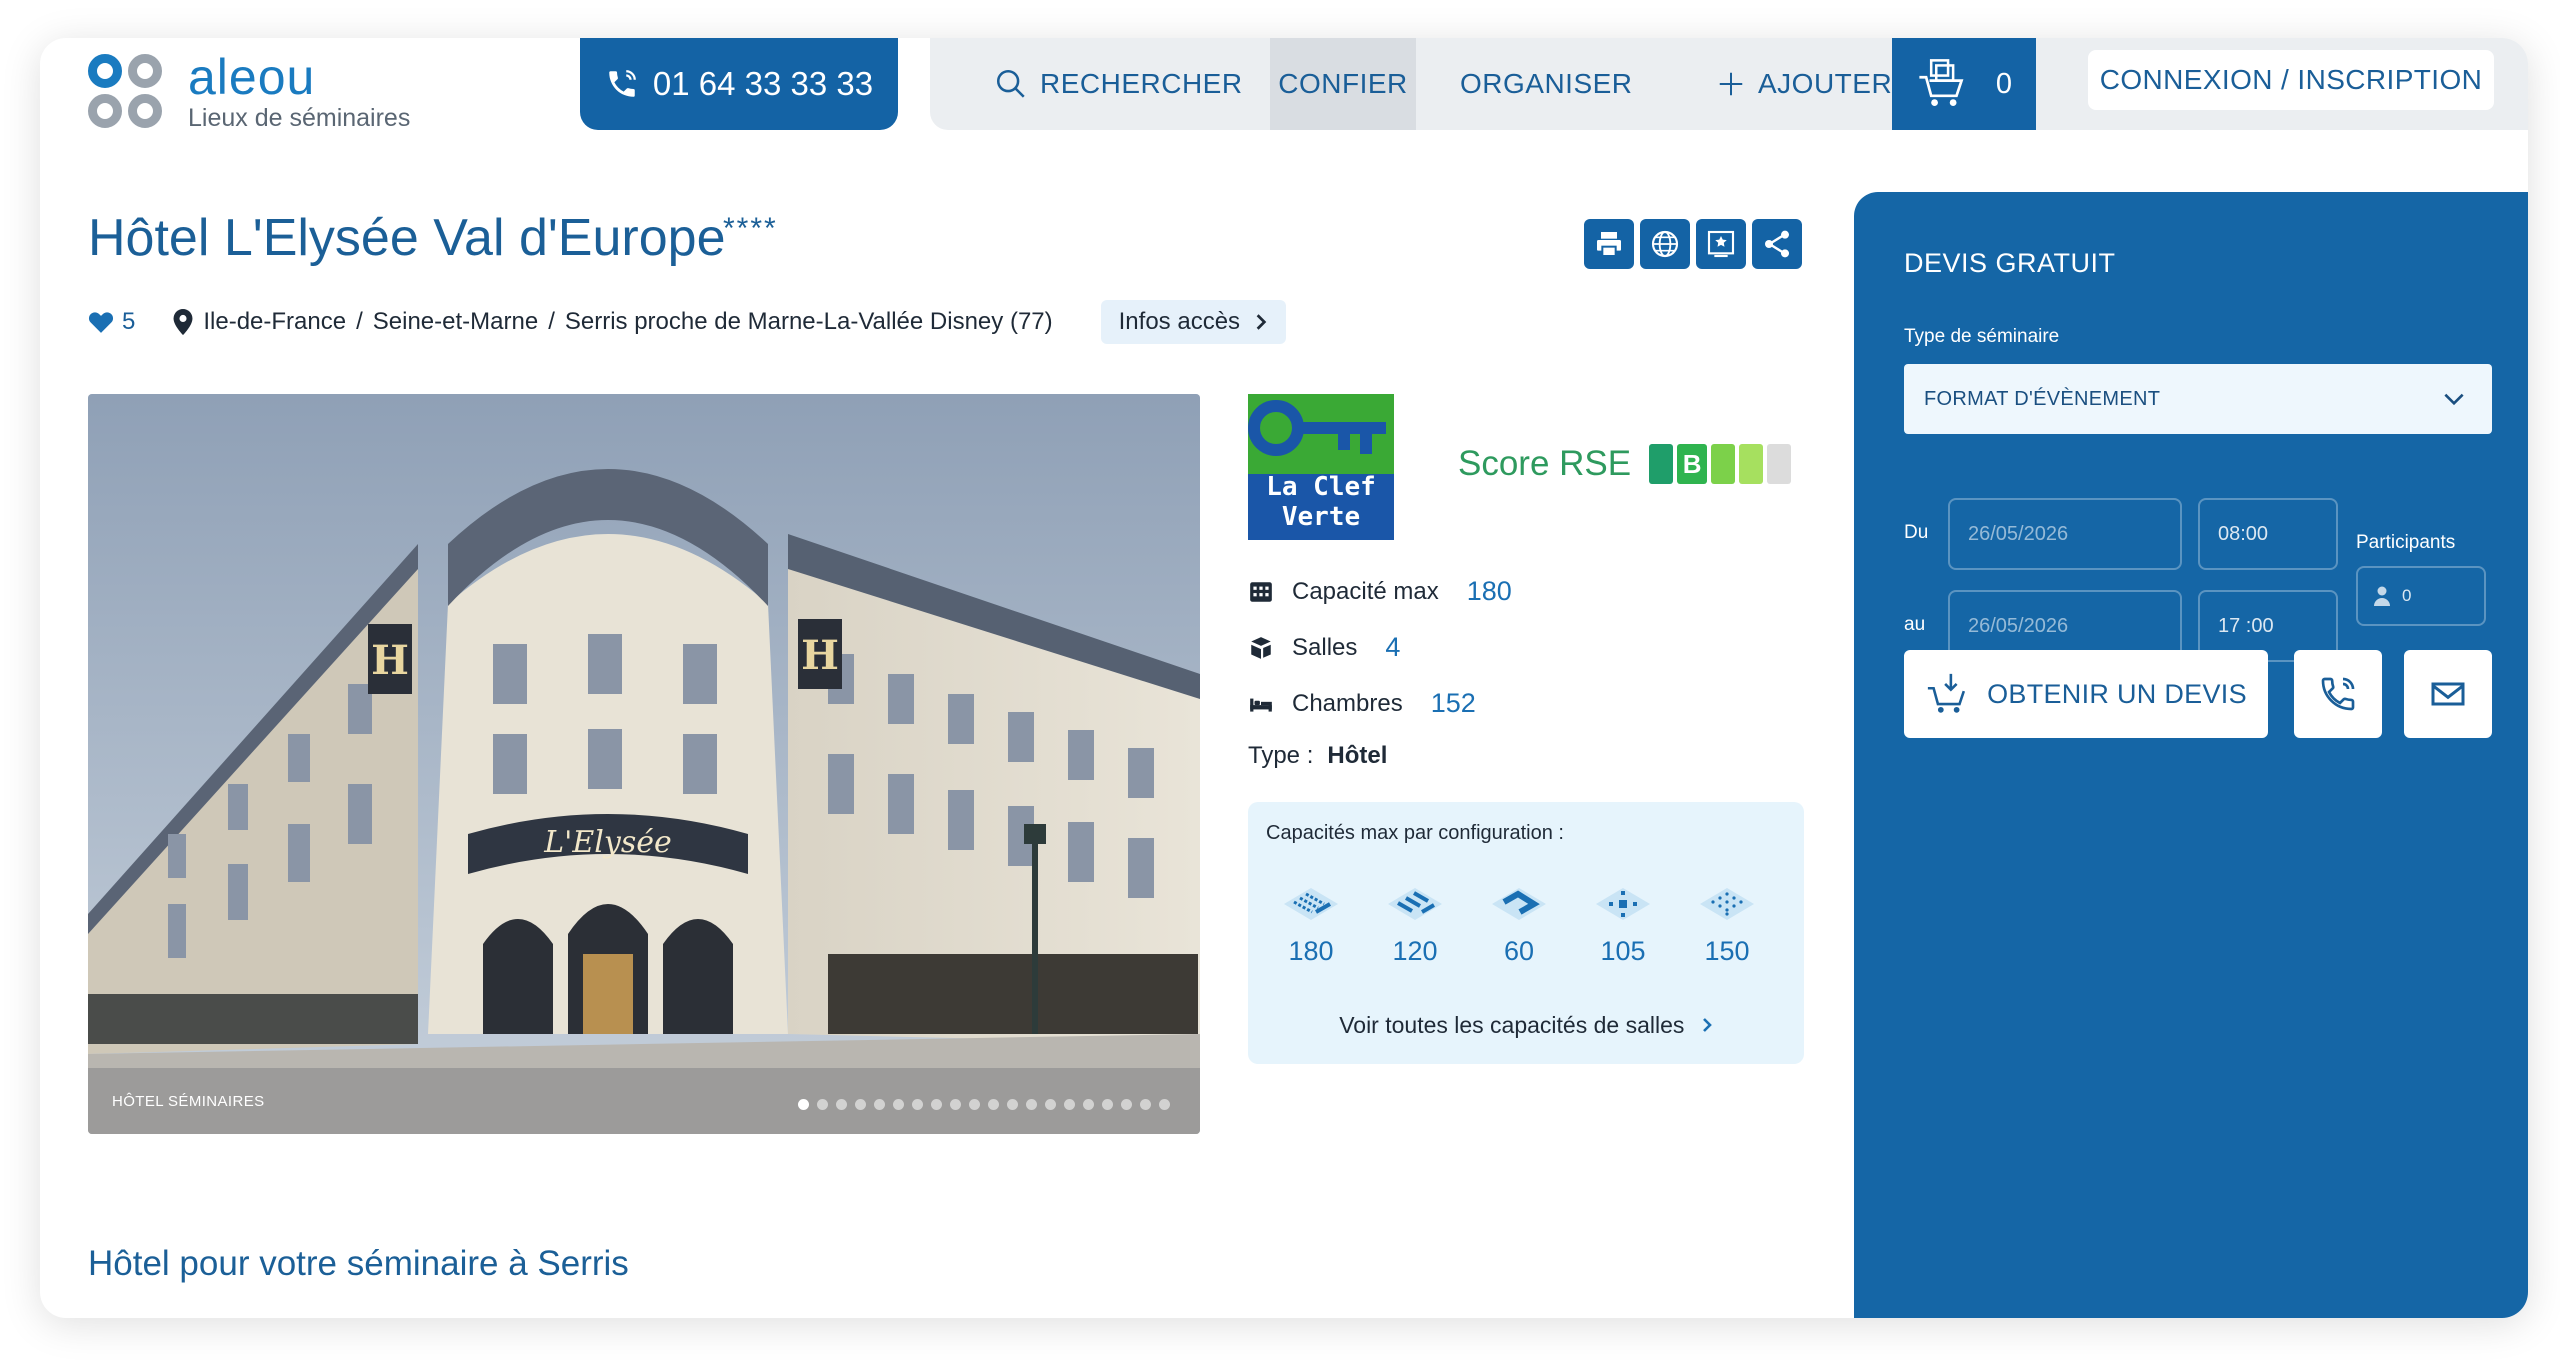 The width and height of the screenshot is (2560, 1365). I want to click on mail-icon, so click(2448, 694).